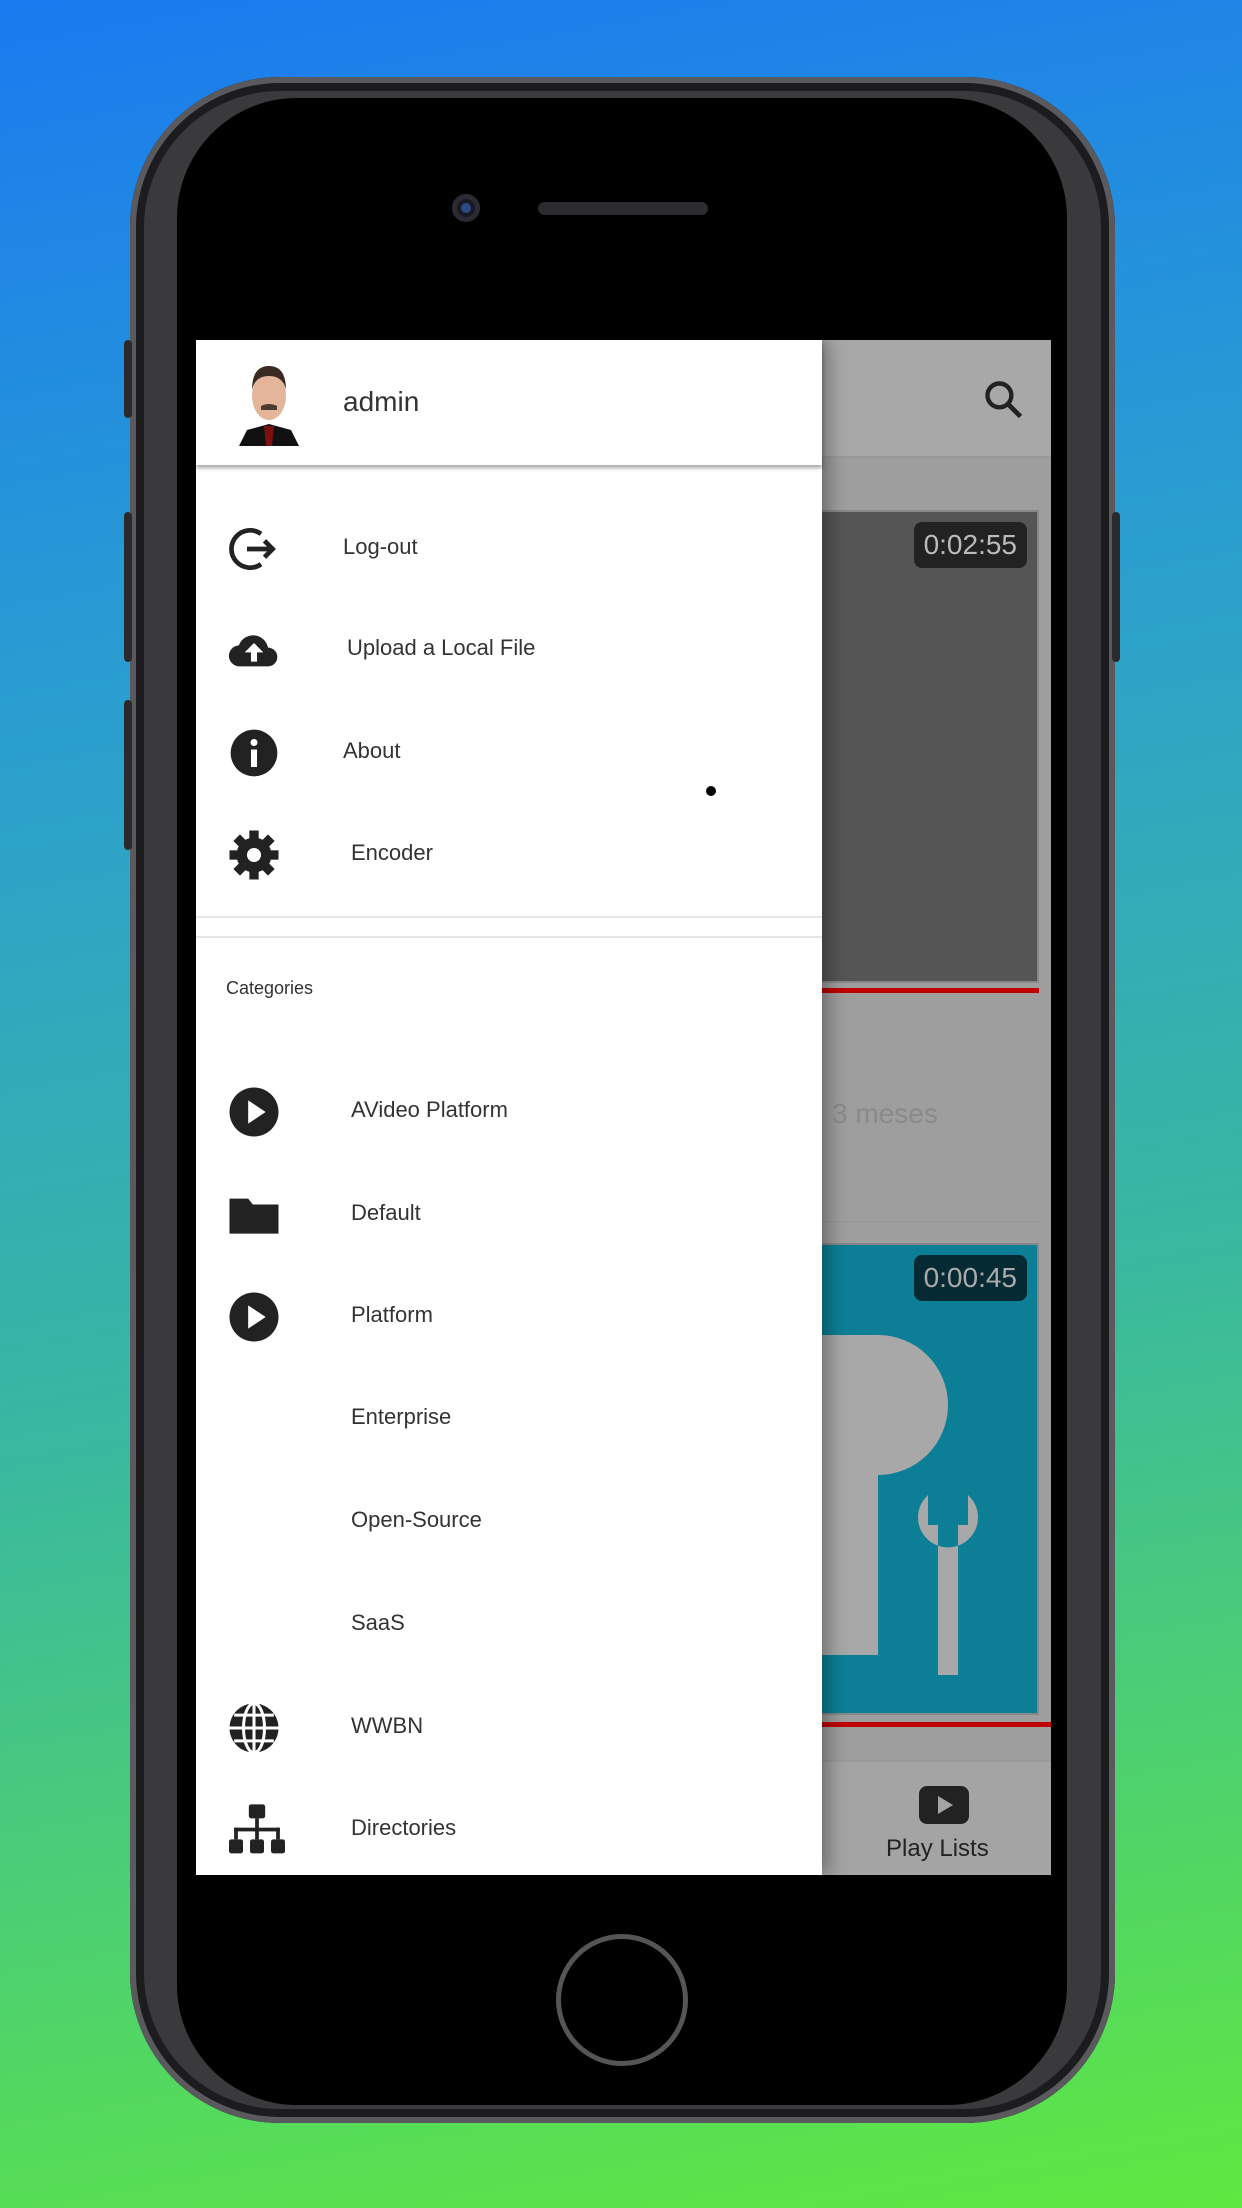 The image size is (1242, 2208). What do you see at coordinates (254, 753) in the screenshot?
I see `info-icon` at bounding box center [254, 753].